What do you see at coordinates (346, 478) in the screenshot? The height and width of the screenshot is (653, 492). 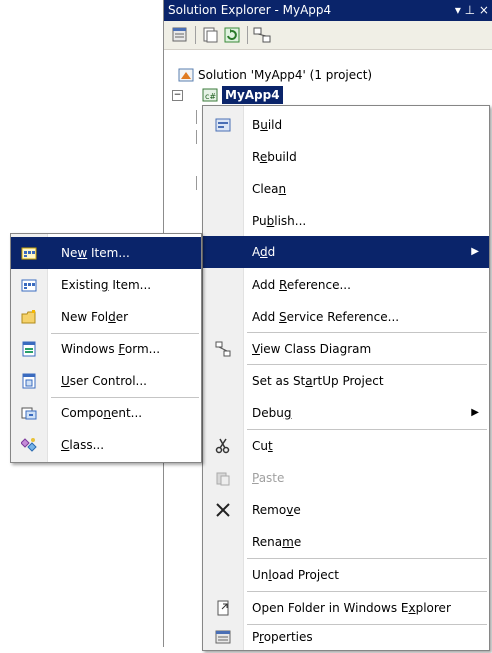 I see `menu-item-paste: Paste` at bounding box center [346, 478].